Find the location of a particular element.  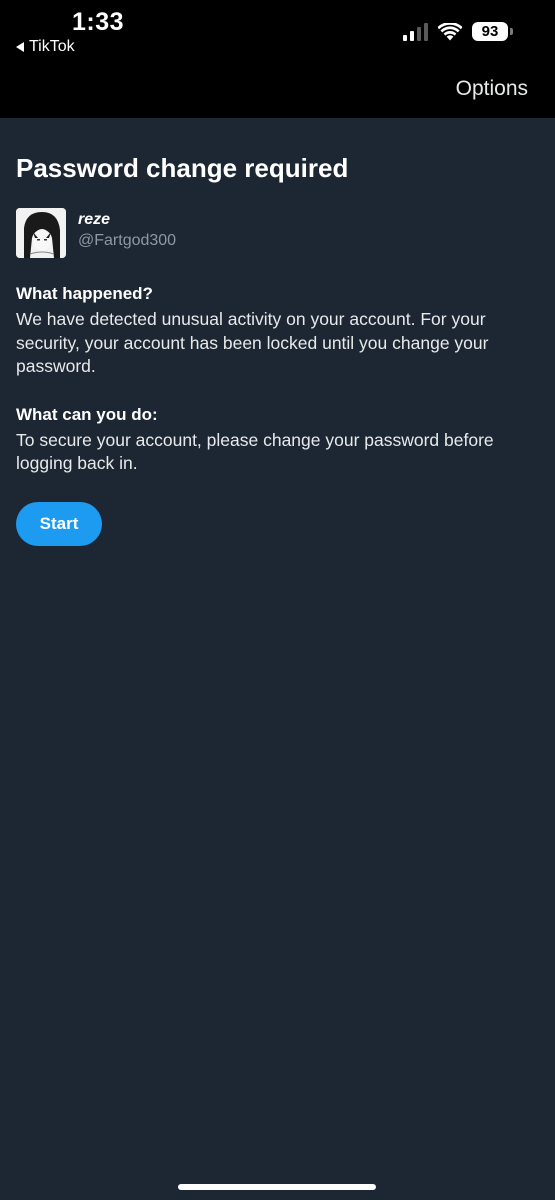

back-app-label: TikTok is located at coordinates (52, 46).